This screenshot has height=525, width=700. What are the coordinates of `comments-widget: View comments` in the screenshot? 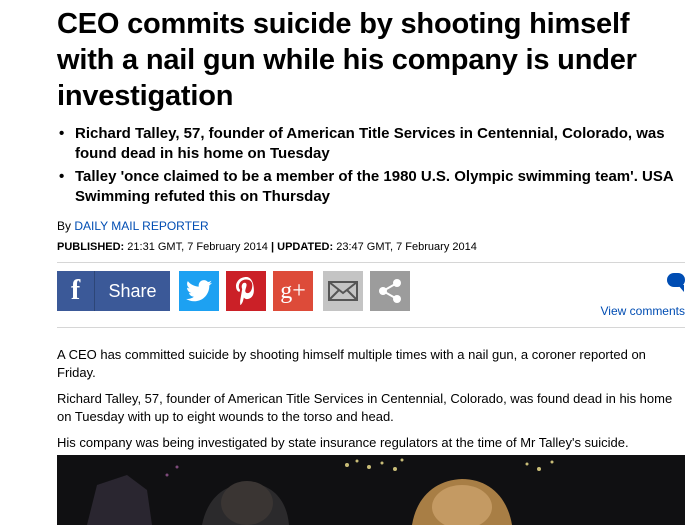 It's located at (643, 295).